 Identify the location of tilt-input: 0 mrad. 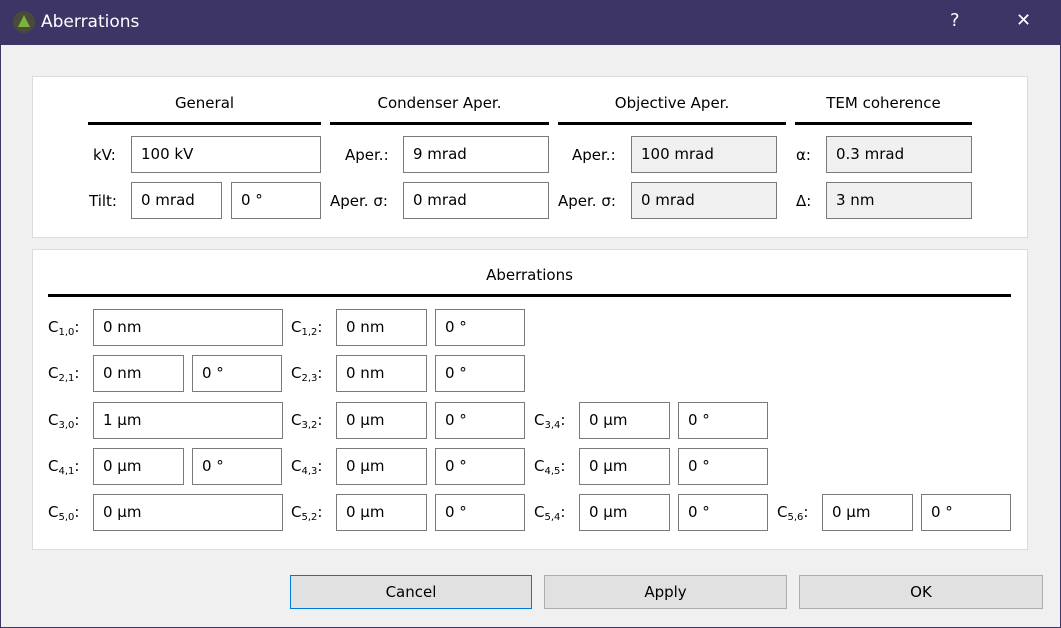
(176, 200).